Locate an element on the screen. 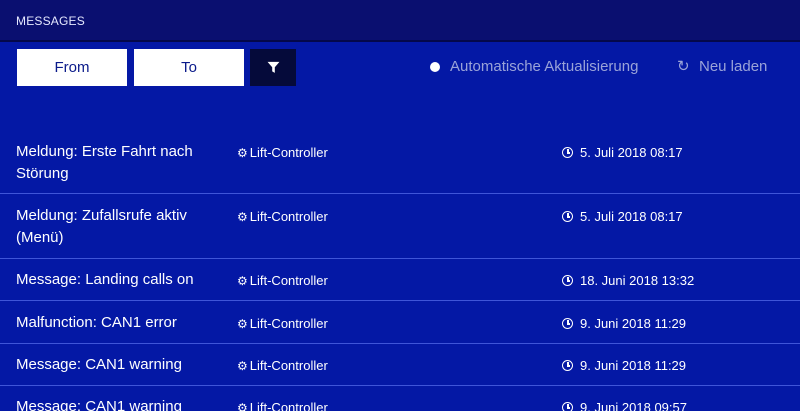 Image resolution: width=800 pixels, height=411 pixels. reload-label: Neu laden is located at coordinates (733, 66).